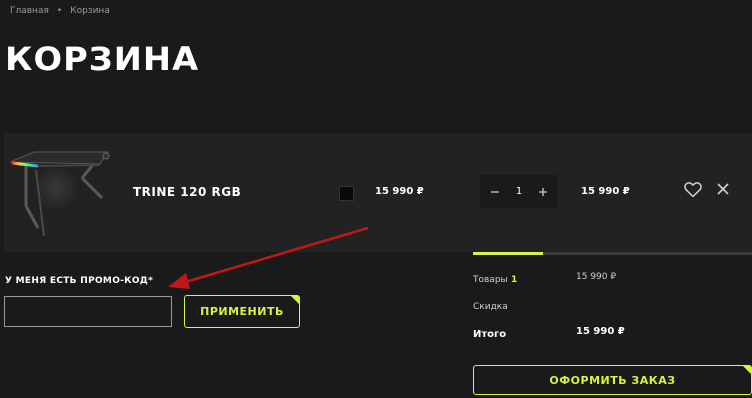  What do you see at coordinates (596, 277) in the screenshot?
I see `goods-value: 15 990 ₽` at bounding box center [596, 277].